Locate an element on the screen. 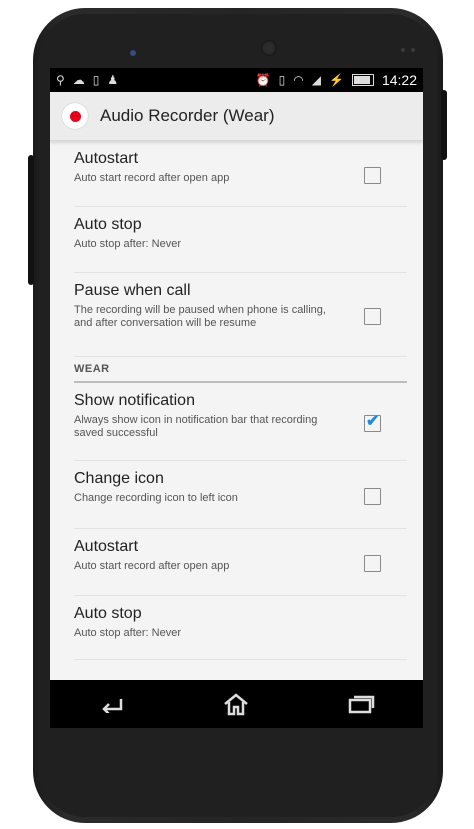  setting-summary: Change recording icon to left icon is located at coordinates (156, 498).